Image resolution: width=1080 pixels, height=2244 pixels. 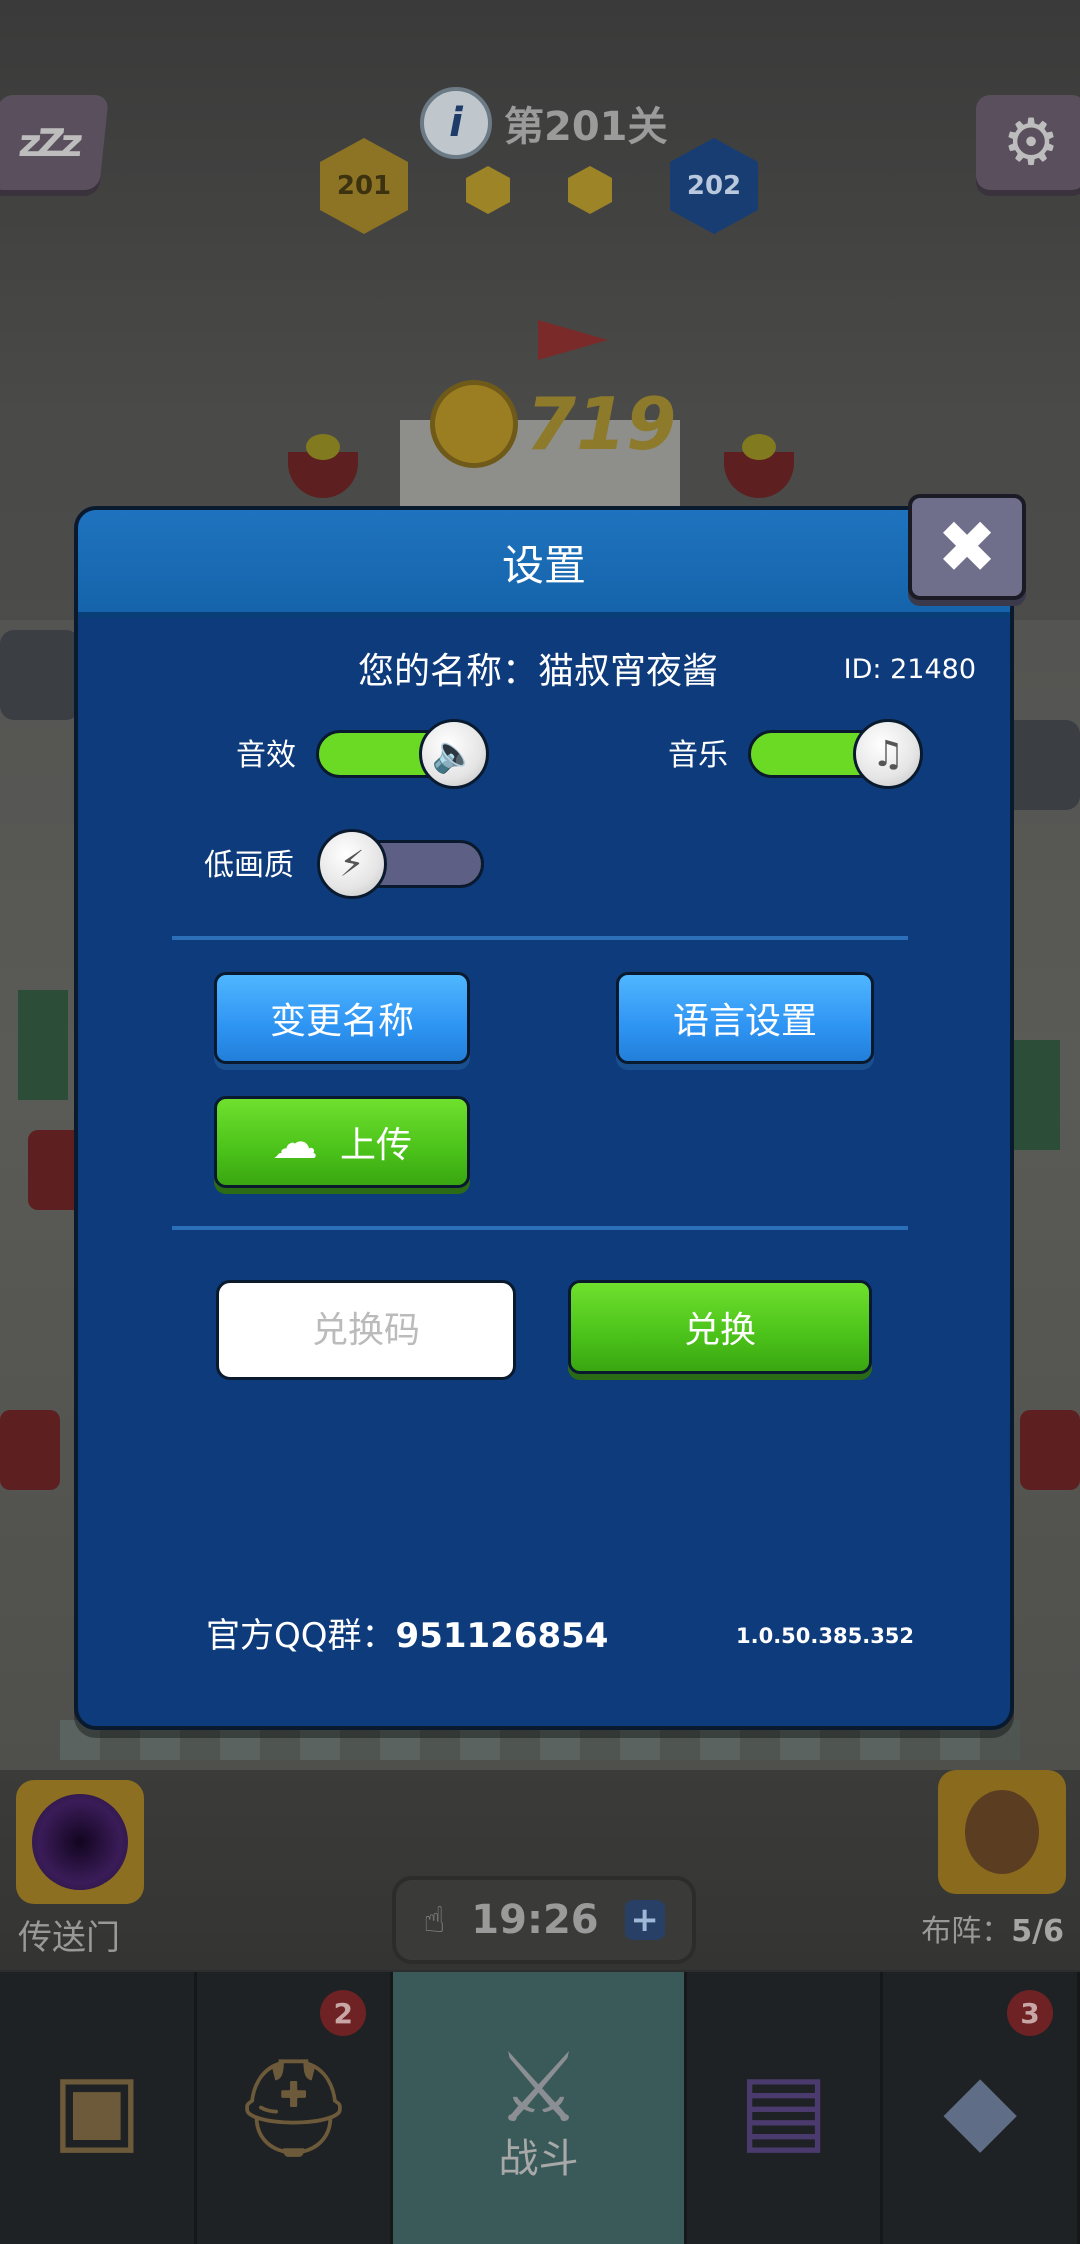 What do you see at coordinates (601, 424) in the screenshot?
I see `coin-value: 719` at bounding box center [601, 424].